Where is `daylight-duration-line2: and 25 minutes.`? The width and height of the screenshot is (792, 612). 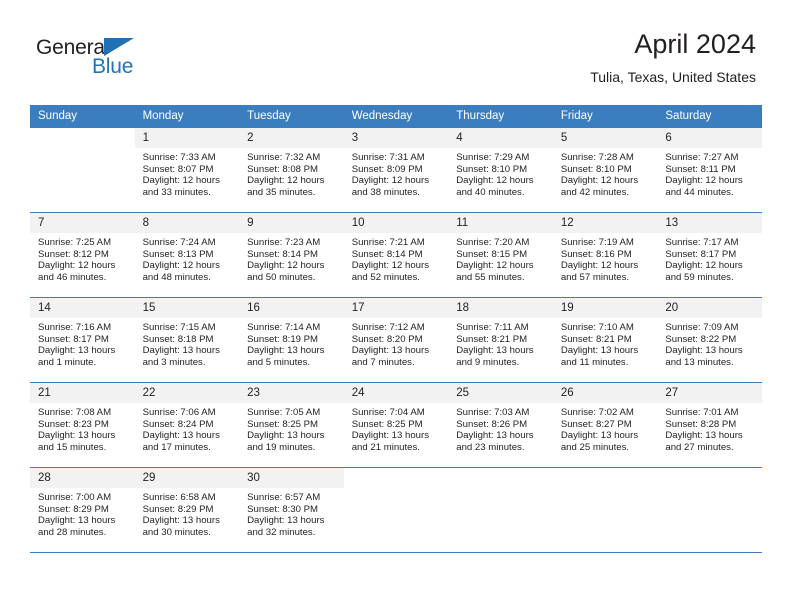 daylight-duration-line2: and 25 minutes. is located at coordinates (595, 447).